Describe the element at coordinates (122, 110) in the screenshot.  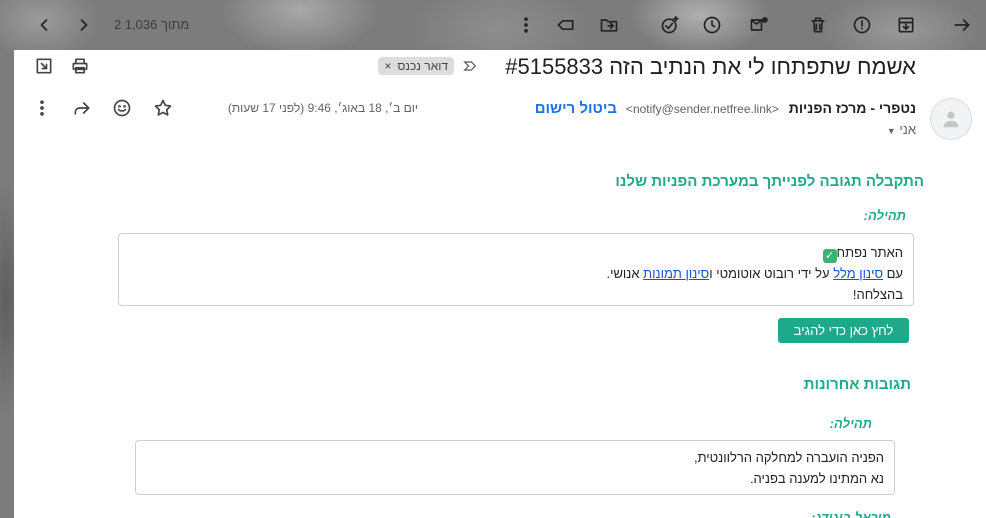
I see `emoji-icon` at that location.